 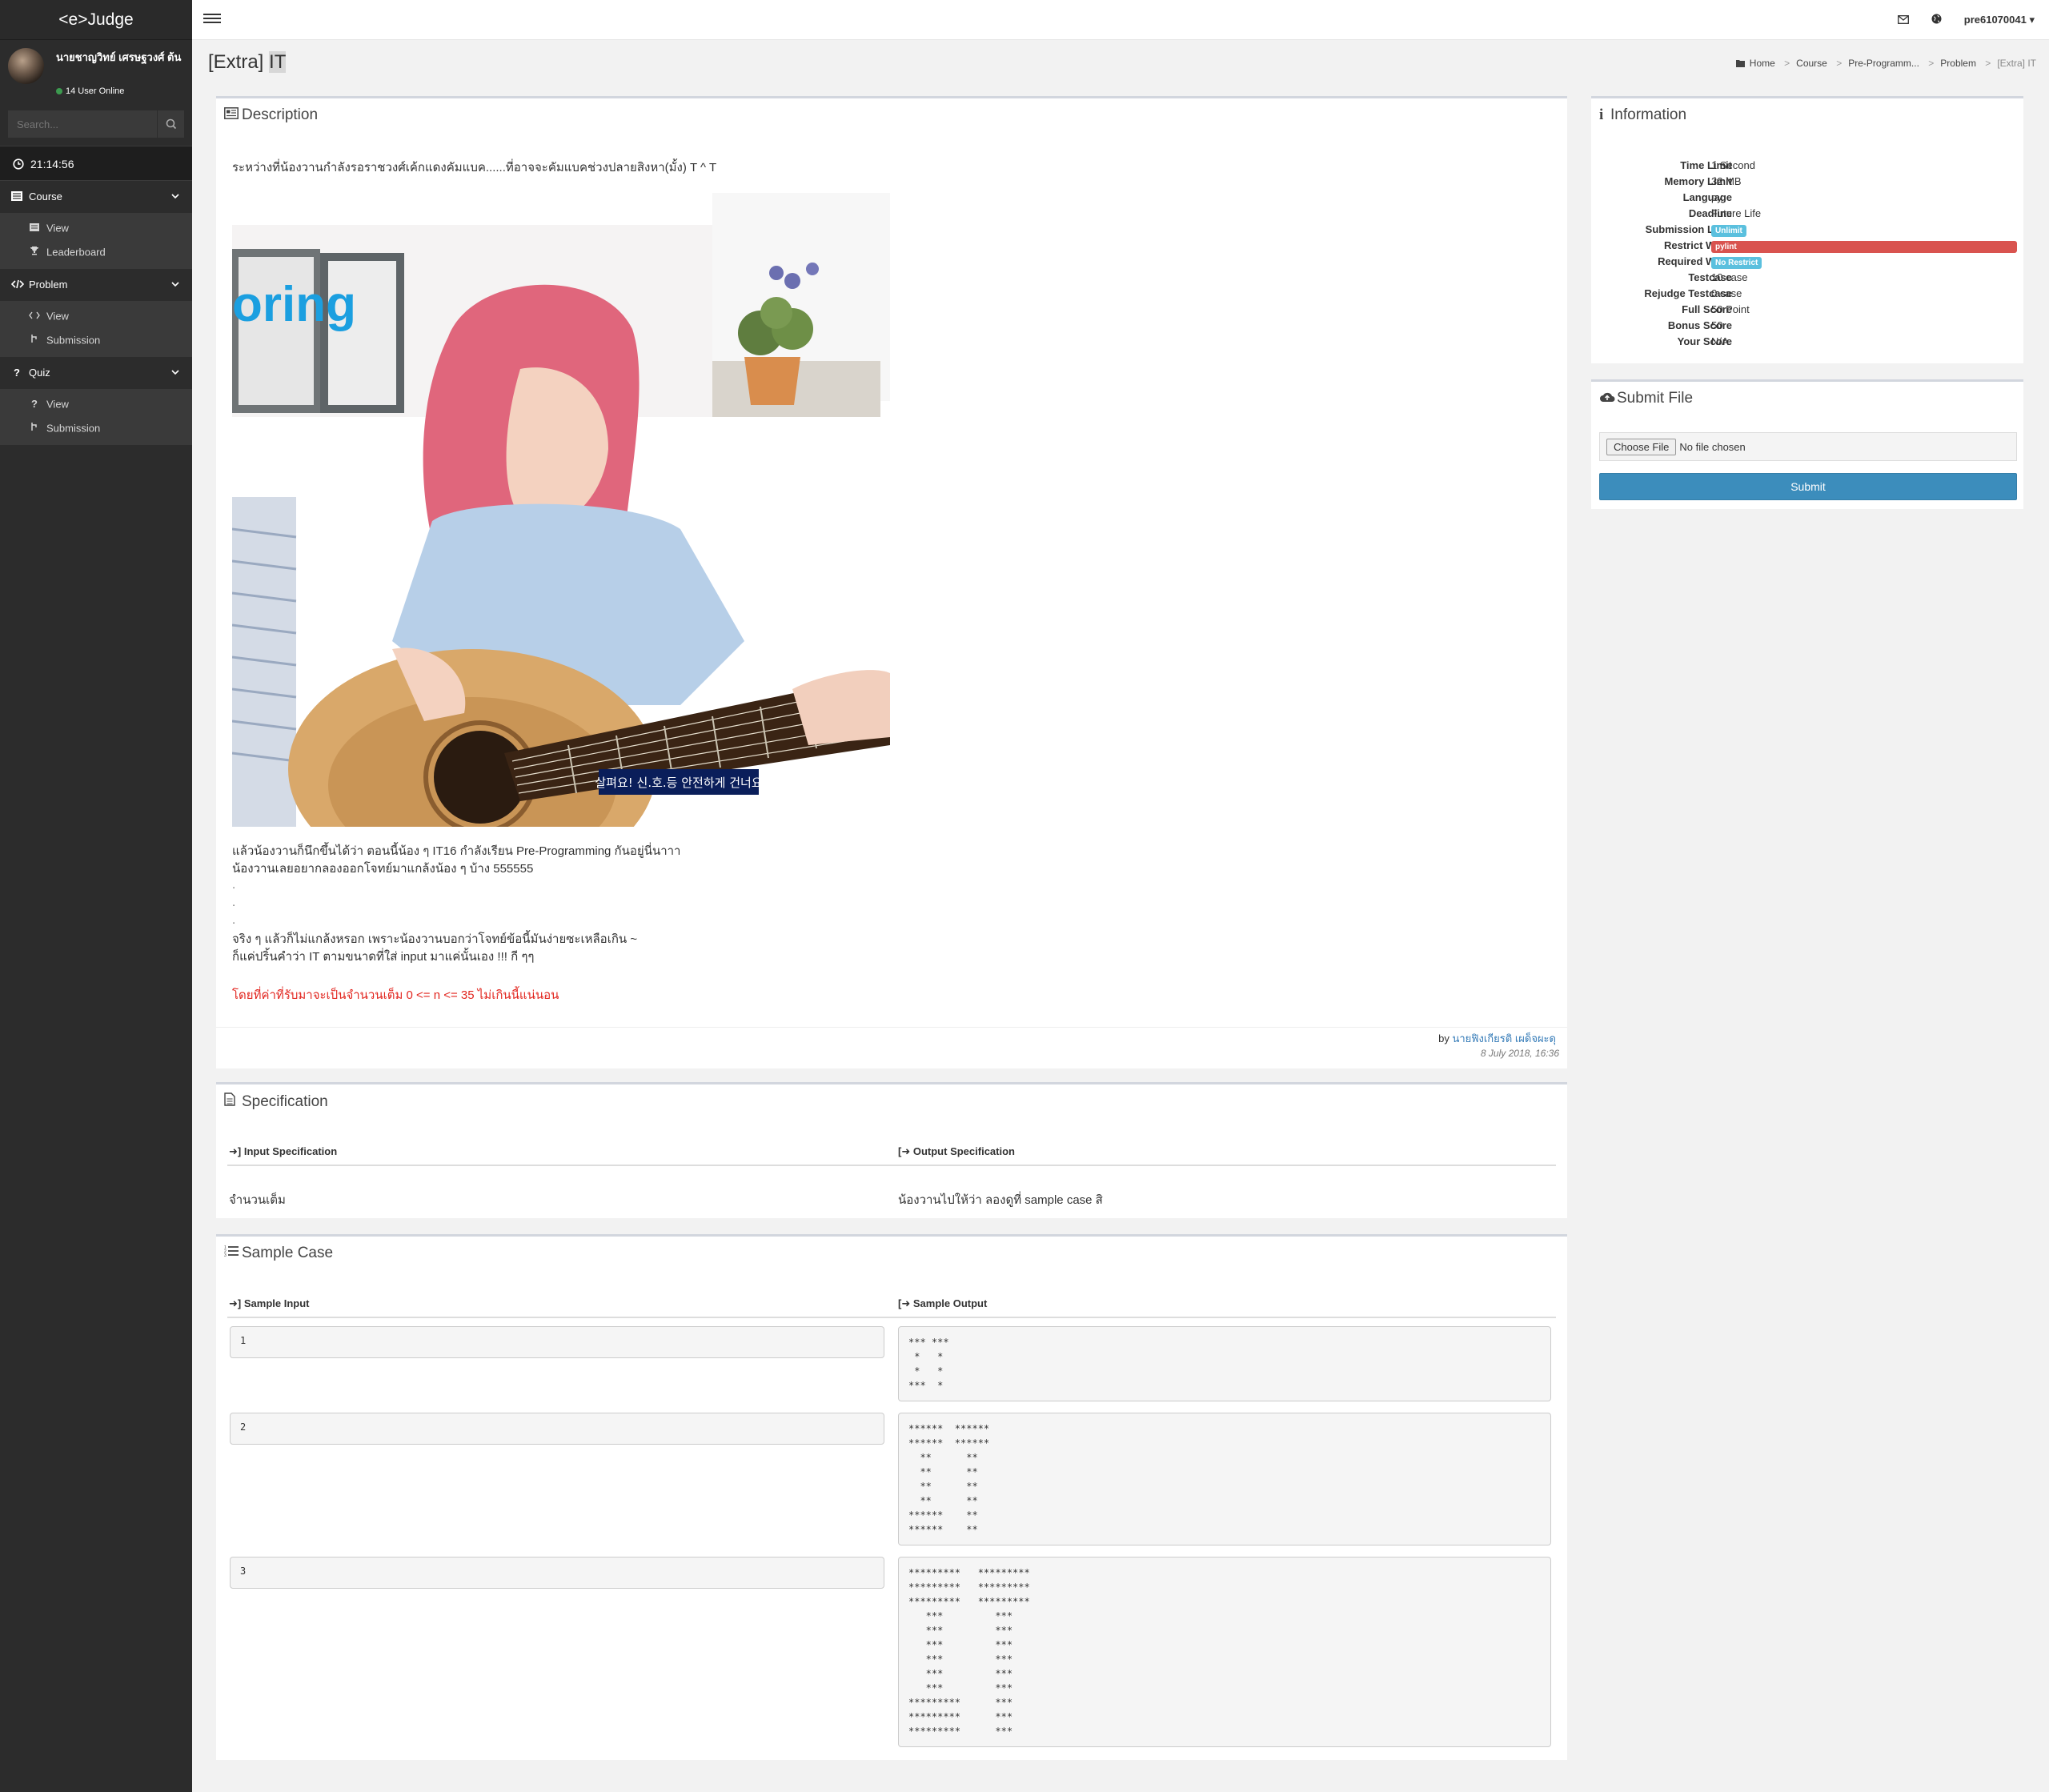 I want to click on info-row: Time Limit 1 Second, so click(x=1807, y=167).